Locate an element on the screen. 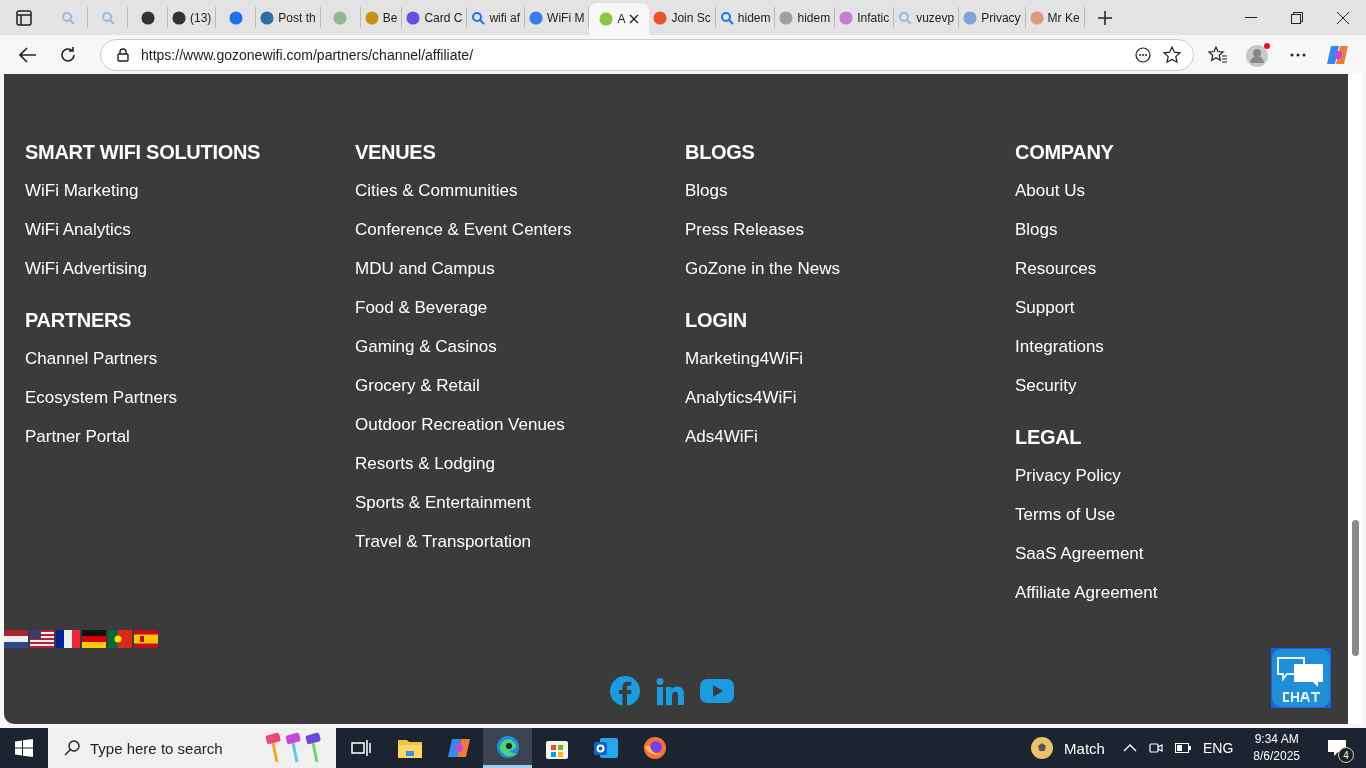  task-view-icon is located at coordinates (360, 748).